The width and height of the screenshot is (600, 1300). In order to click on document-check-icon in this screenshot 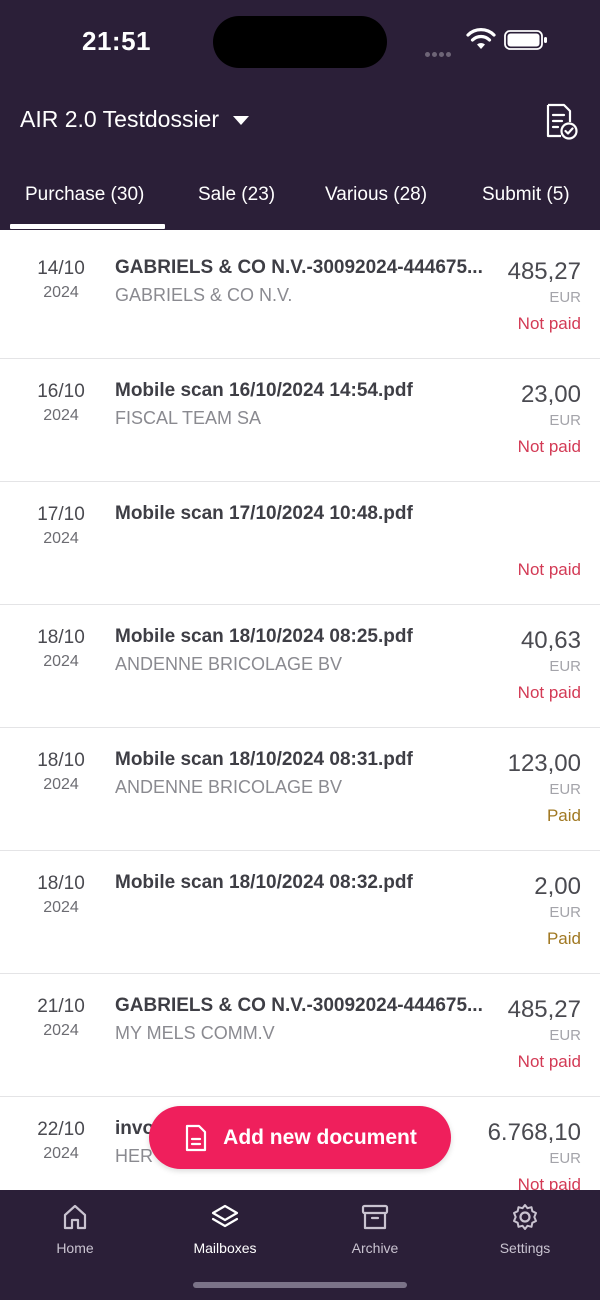, I will do `click(560, 121)`.